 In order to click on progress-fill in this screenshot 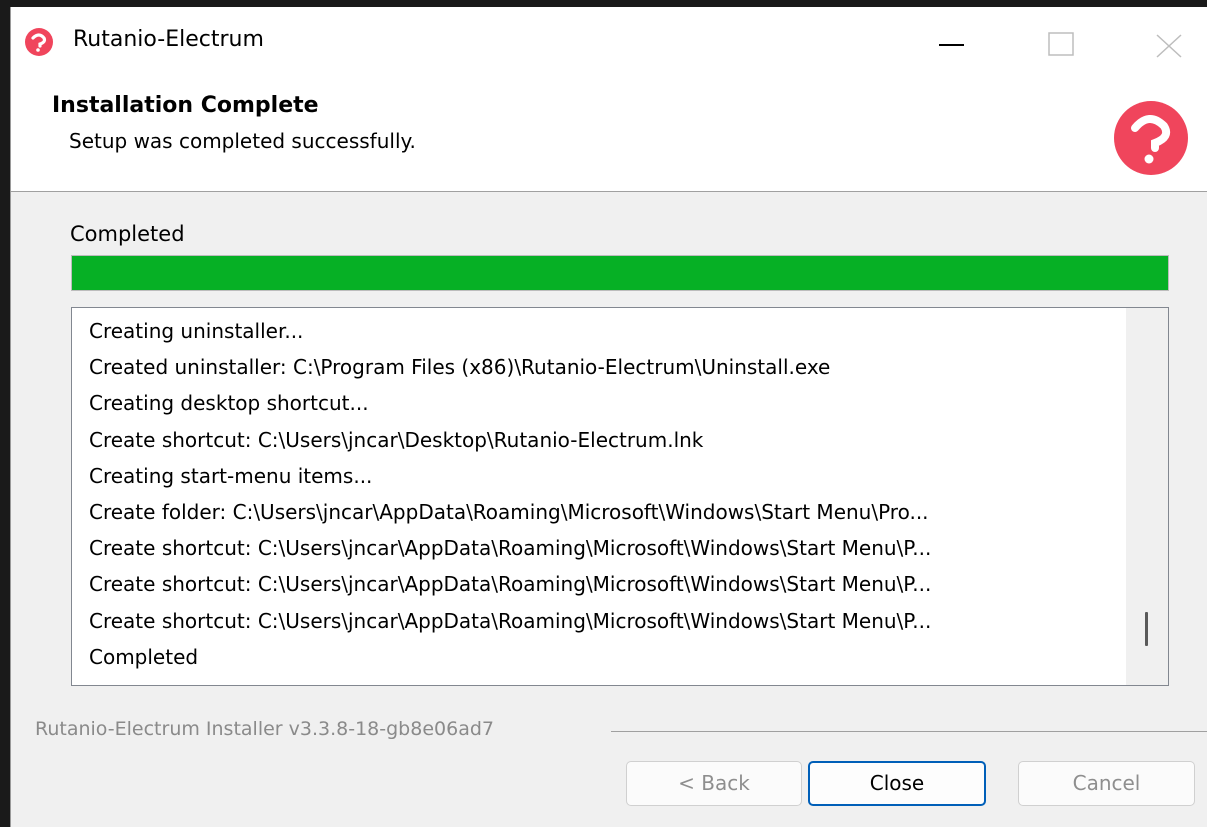, I will do `click(620, 273)`.